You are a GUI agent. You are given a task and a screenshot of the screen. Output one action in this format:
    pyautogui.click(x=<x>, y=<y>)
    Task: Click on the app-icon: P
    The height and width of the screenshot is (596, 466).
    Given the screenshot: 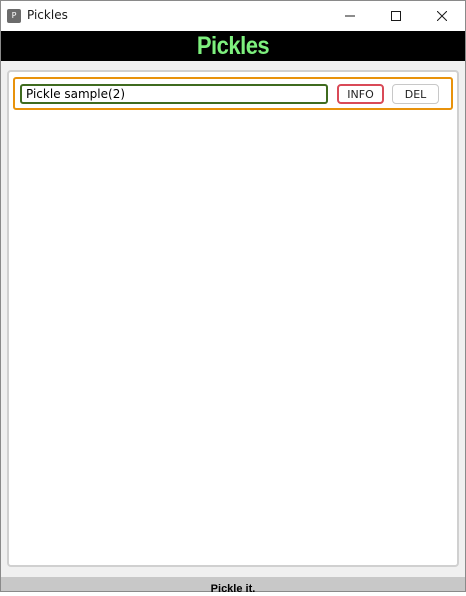 What is the action you would take?
    pyautogui.click(x=14, y=16)
    